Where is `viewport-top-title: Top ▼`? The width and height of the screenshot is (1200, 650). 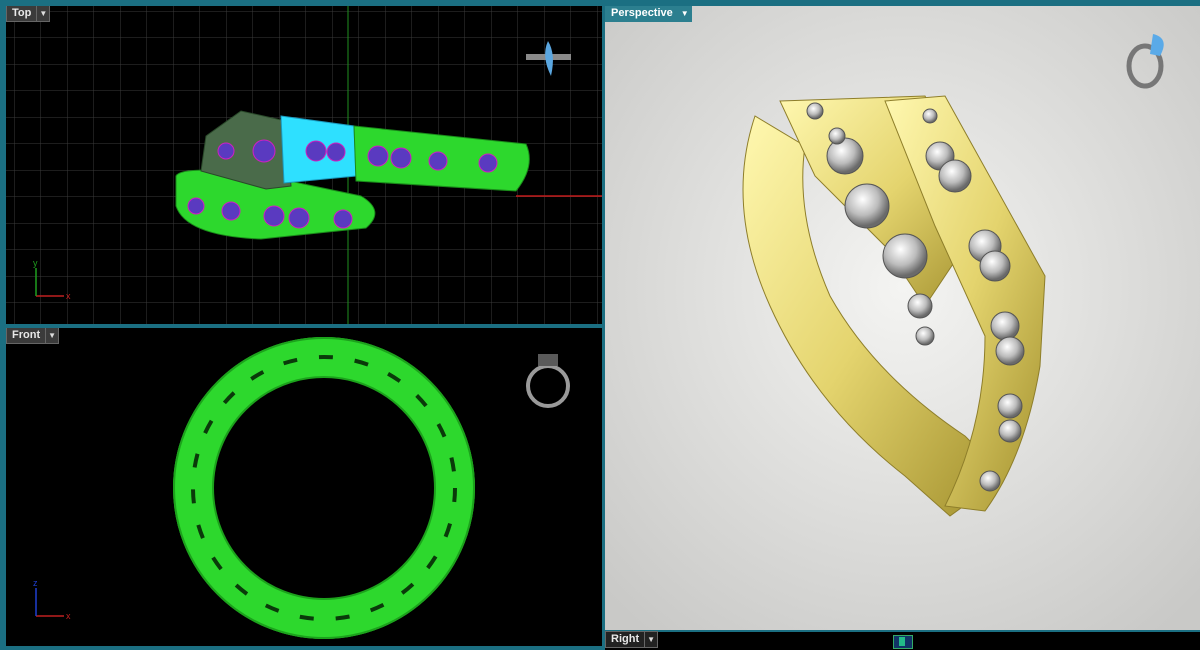 viewport-top-title: Top ▼ is located at coordinates (28, 14).